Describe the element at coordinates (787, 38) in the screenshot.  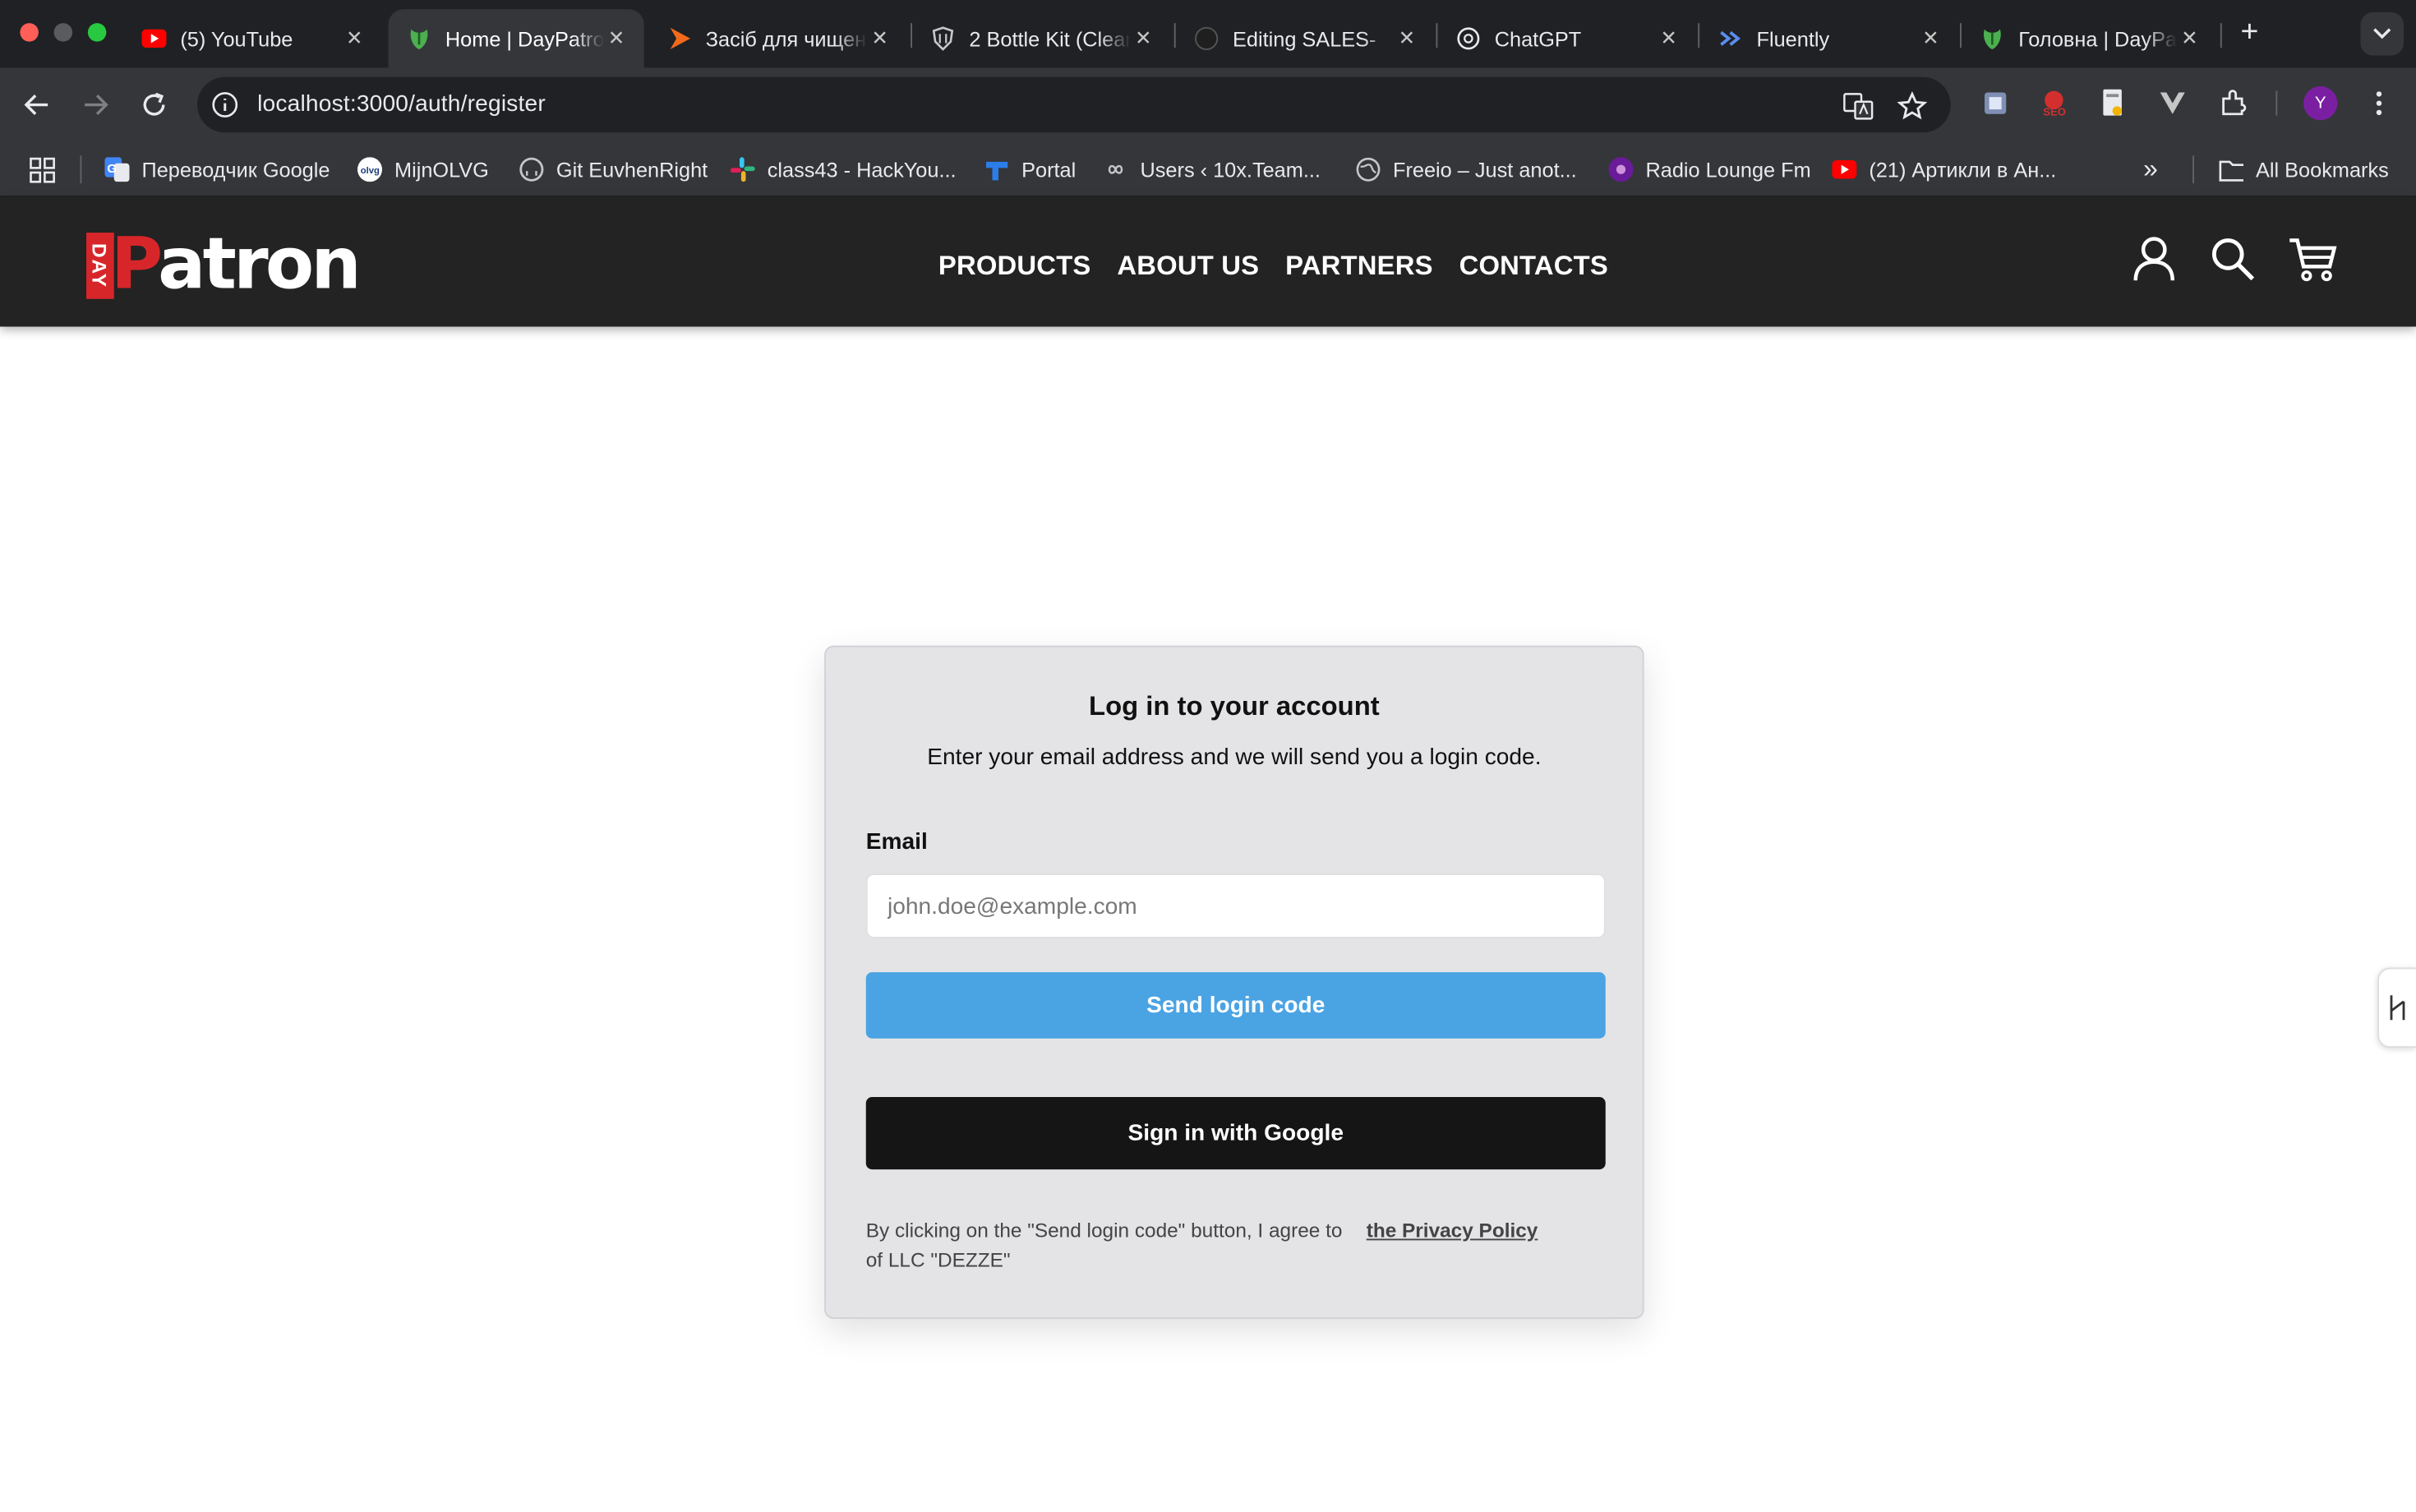
I see `tab-title: Засіб для чищення` at that location.